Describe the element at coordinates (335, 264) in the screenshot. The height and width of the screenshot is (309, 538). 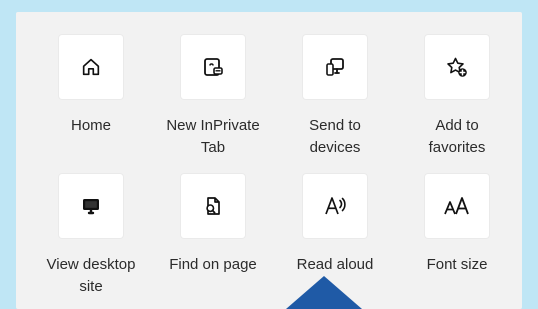
I see `menu-item-label: Read aloud` at that location.